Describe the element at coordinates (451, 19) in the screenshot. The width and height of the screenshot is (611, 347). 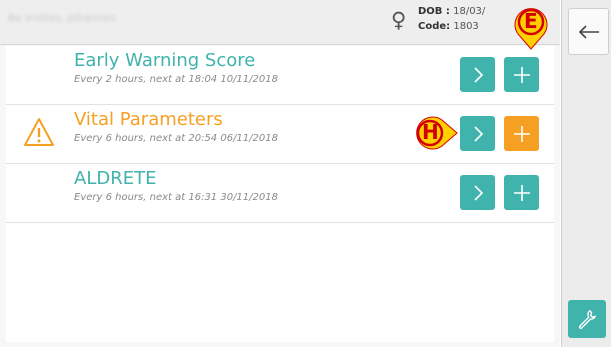
I see `patient-info: DOB : 18/03/ Code: 1803` at that location.